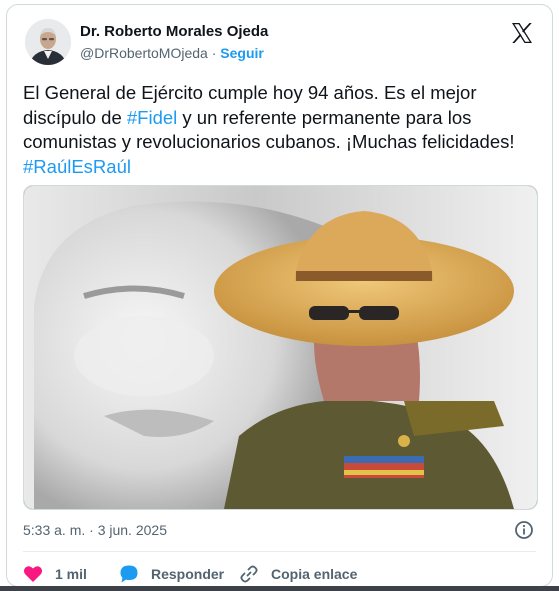  What do you see at coordinates (152, 117) in the screenshot?
I see `hashtag-fidel: #Fidel` at bounding box center [152, 117].